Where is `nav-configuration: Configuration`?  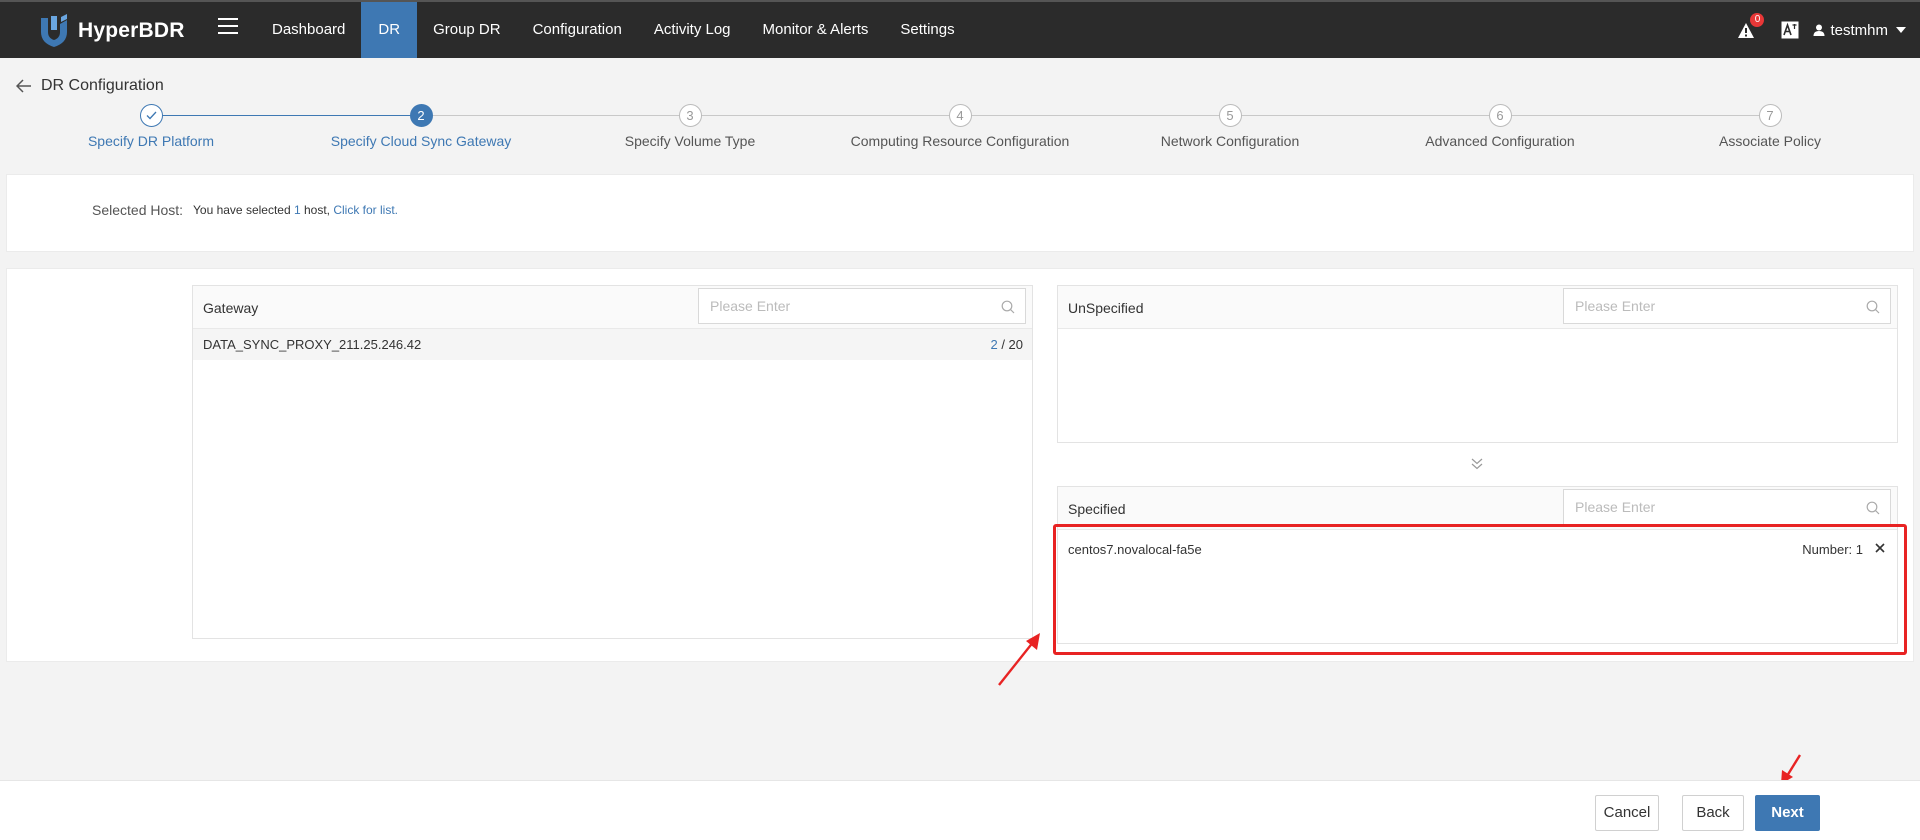
nav-configuration: Configuration is located at coordinates (577, 30).